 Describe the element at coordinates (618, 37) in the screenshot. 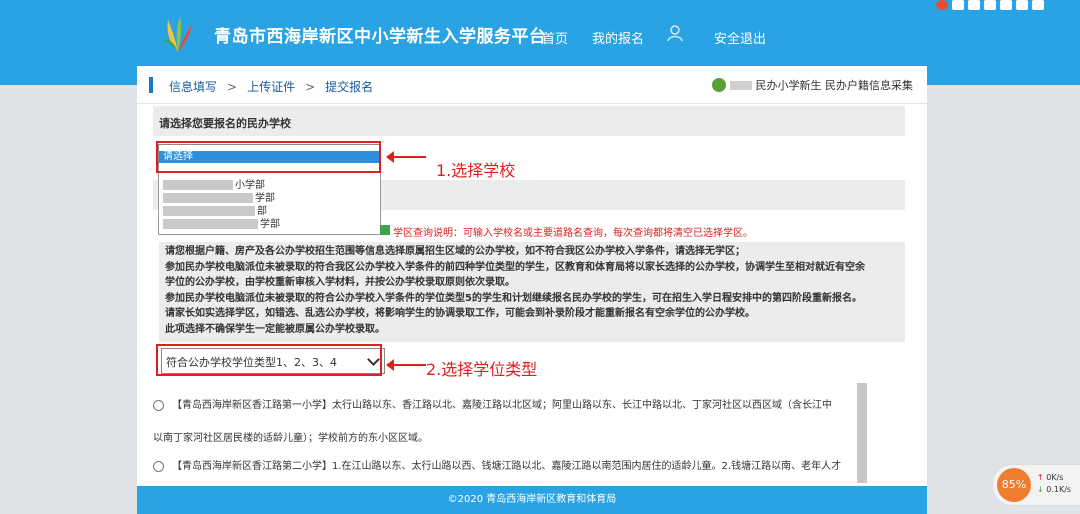

I see `nav-my-registration-link: 我的报名` at that location.